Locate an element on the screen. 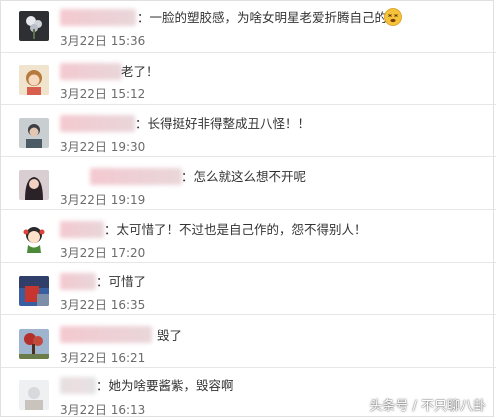  red-tree-avatar is located at coordinates (34, 344).